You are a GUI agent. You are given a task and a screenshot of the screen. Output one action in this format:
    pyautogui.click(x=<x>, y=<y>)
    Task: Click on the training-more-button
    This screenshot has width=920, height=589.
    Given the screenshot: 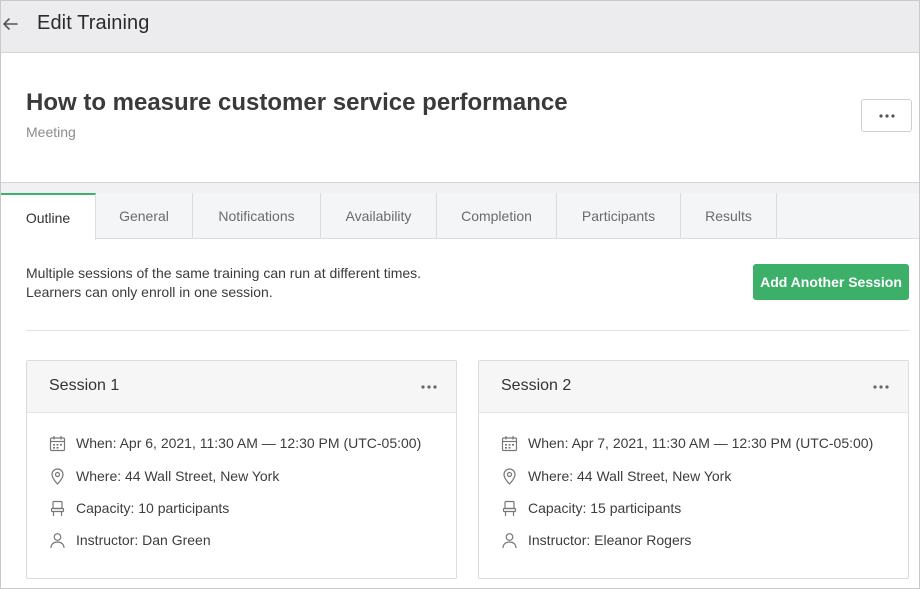 What is the action you would take?
    pyautogui.click(x=886, y=115)
    